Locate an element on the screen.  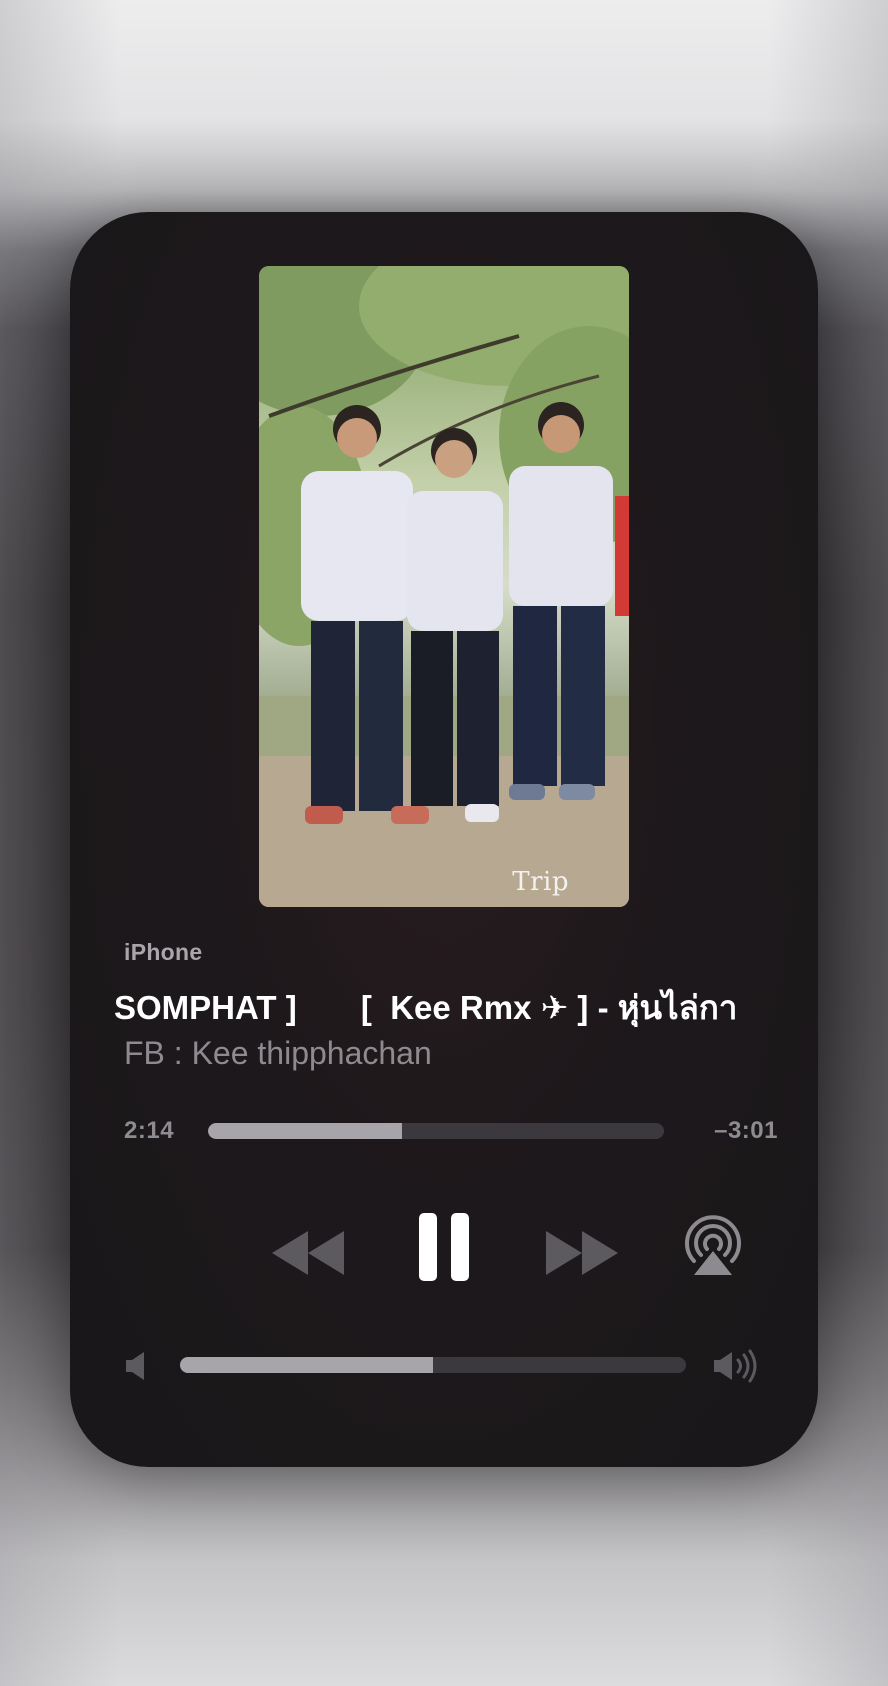
forward-icon is located at coordinates (582, 1253).